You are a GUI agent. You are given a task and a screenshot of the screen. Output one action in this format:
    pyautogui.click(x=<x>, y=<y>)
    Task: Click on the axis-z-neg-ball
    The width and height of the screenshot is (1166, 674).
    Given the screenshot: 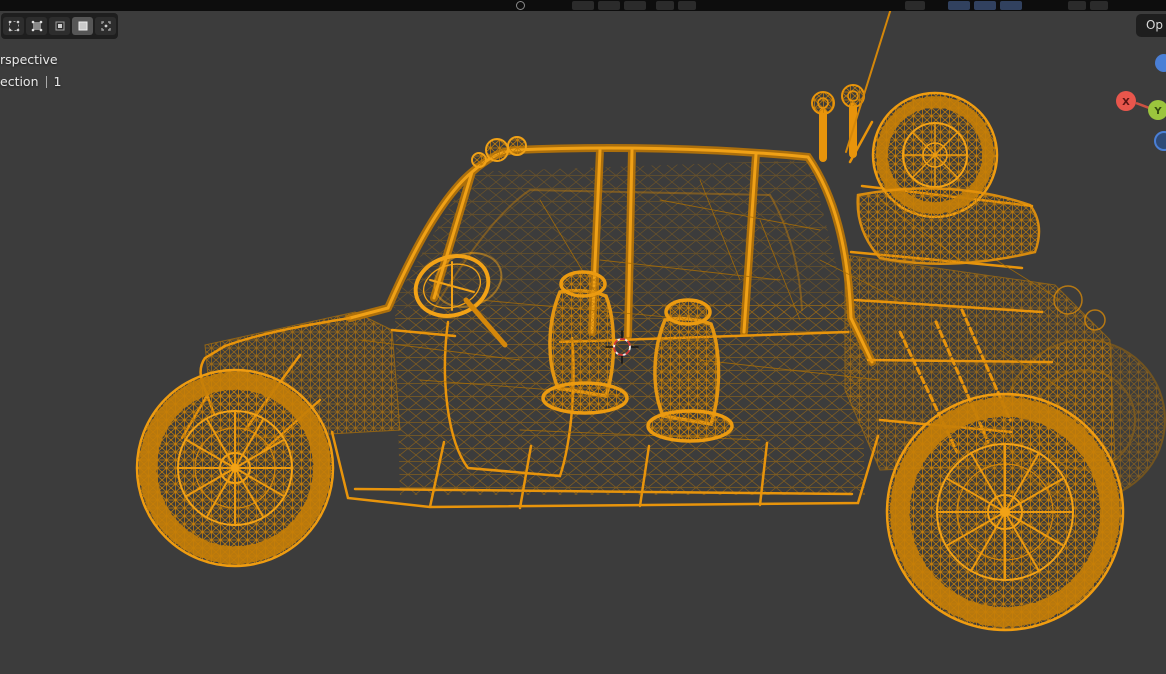 What is the action you would take?
    pyautogui.click(x=1160, y=141)
    